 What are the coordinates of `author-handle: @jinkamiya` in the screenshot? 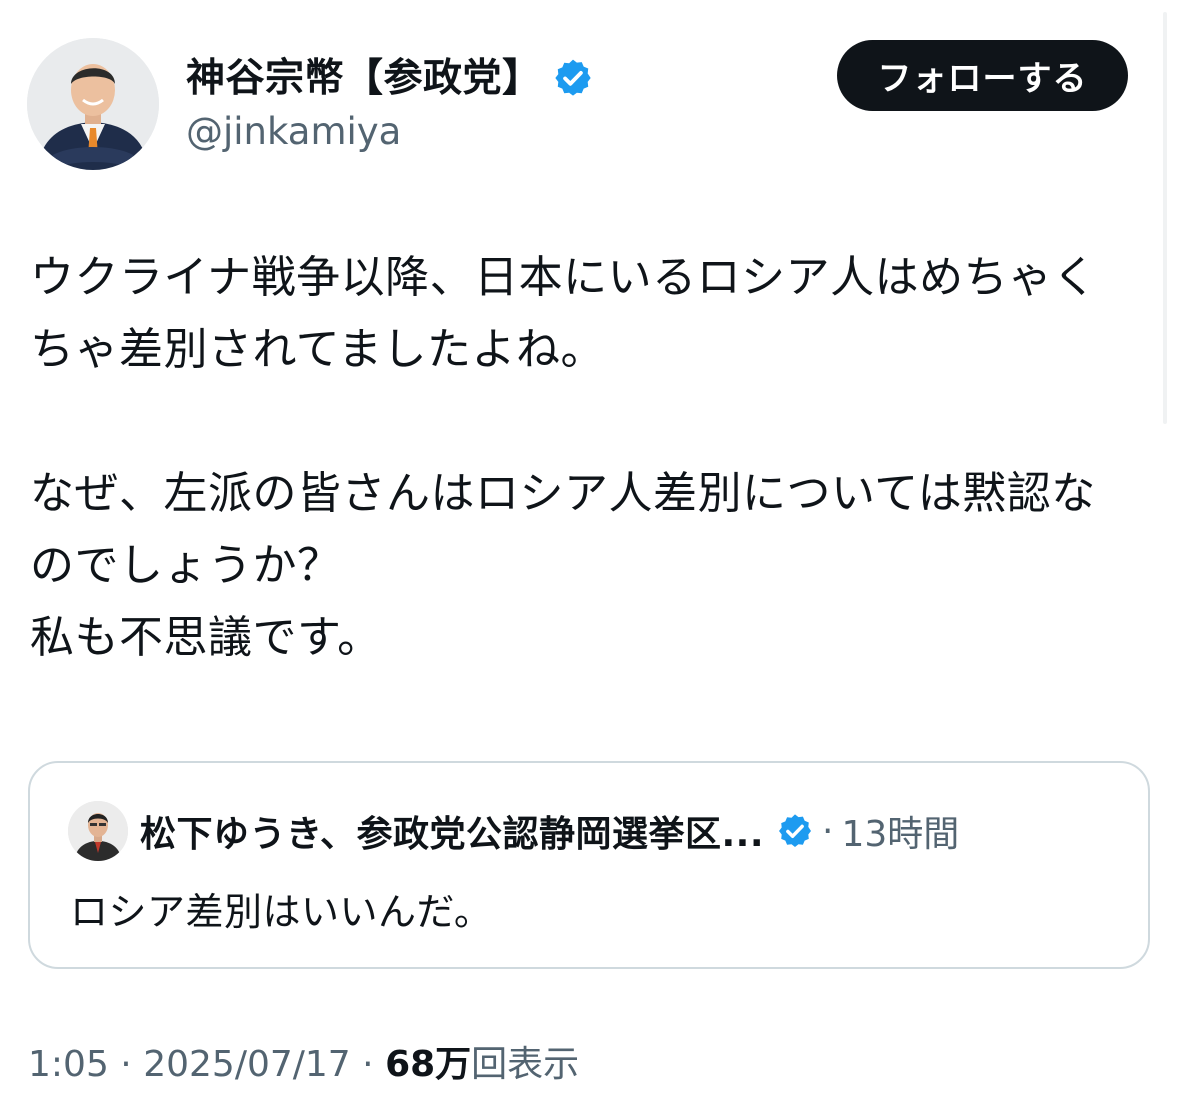 It's located at (293, 132).